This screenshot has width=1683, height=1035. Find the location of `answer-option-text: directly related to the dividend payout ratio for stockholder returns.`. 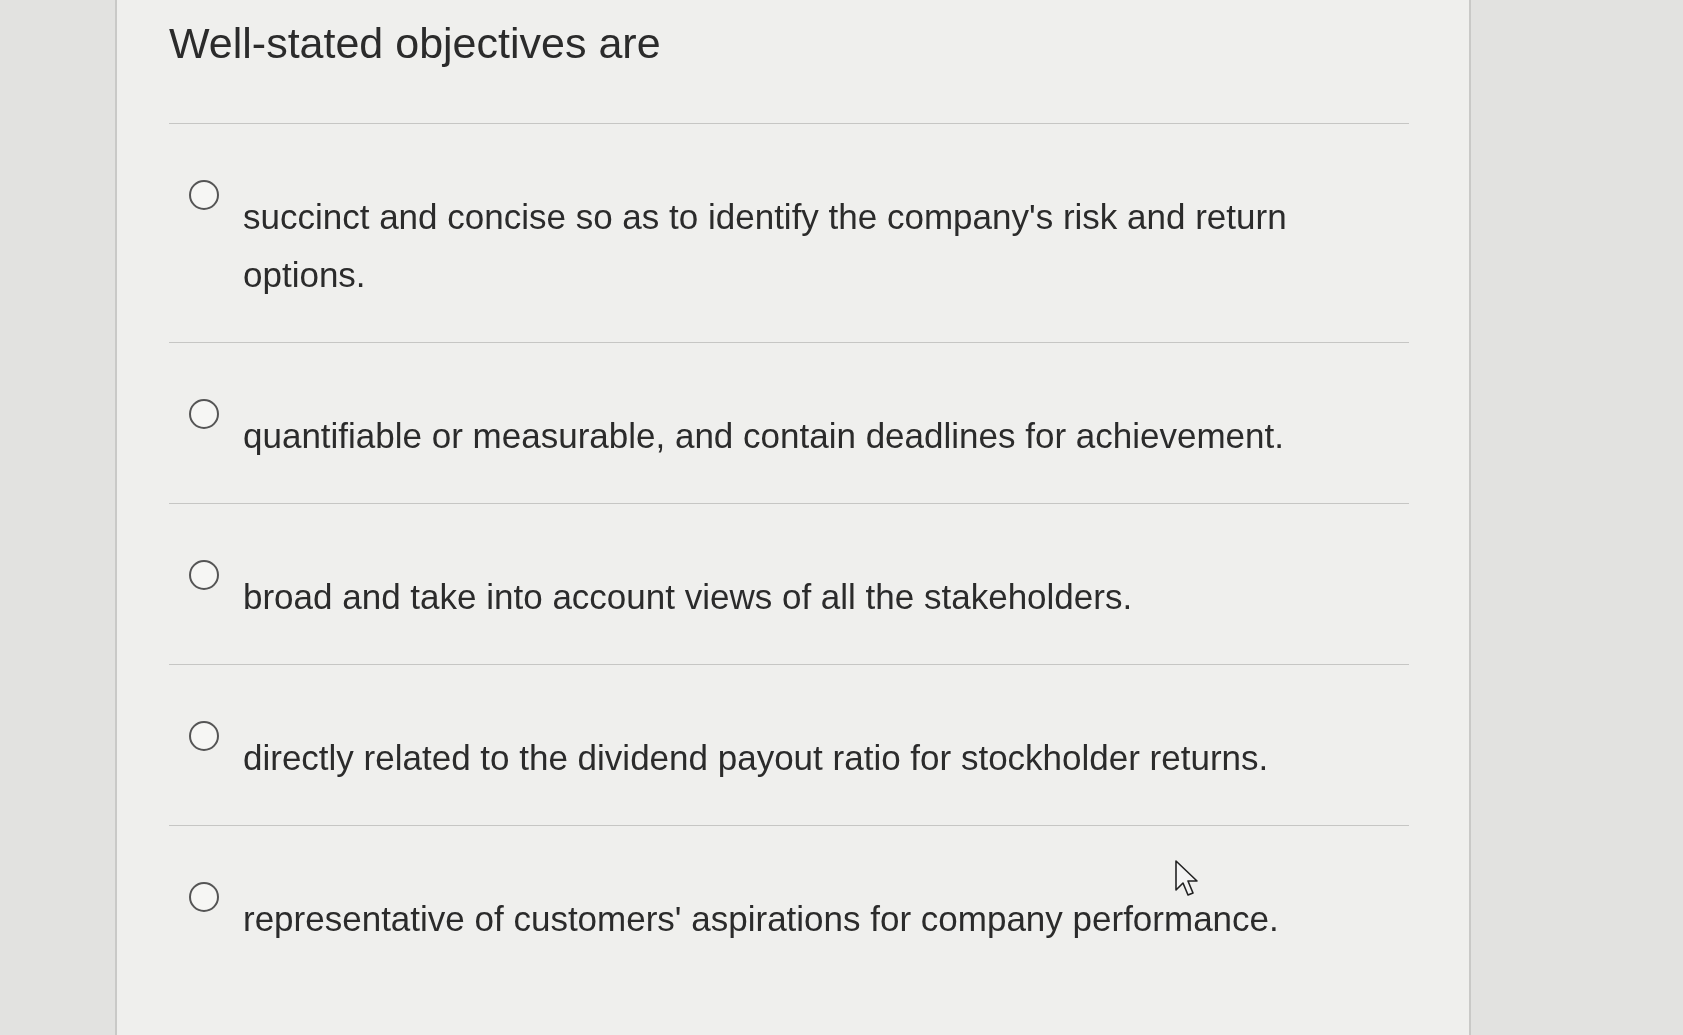

answer-option-text: directly related to the dividend payout ratio for stockholder returns. is located at coordinates (756, 758).